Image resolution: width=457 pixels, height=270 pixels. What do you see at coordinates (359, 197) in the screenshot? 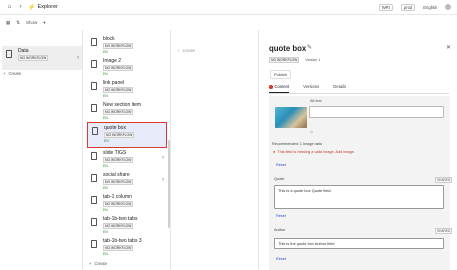
I see `quote-field: This is a quote box Quote field.` at bounding box center [359, 197].